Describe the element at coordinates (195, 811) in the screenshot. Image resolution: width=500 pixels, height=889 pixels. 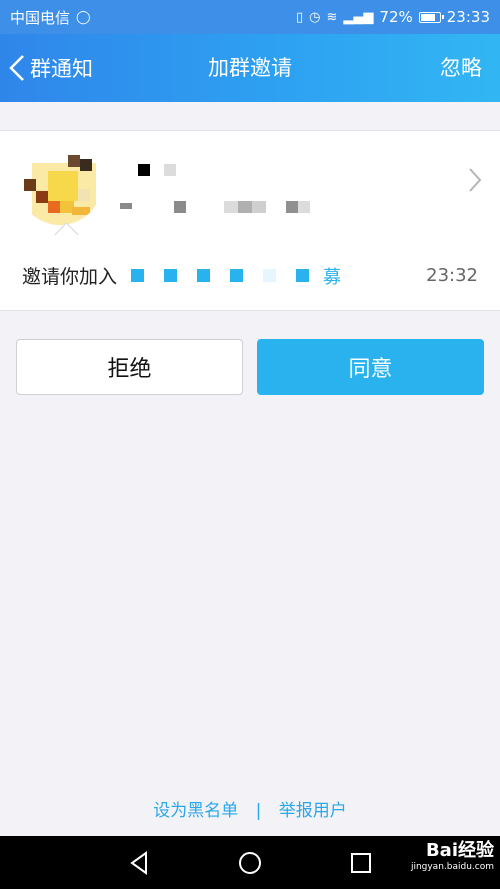
I see `blacklist-link: 设为黑名单` at that location.